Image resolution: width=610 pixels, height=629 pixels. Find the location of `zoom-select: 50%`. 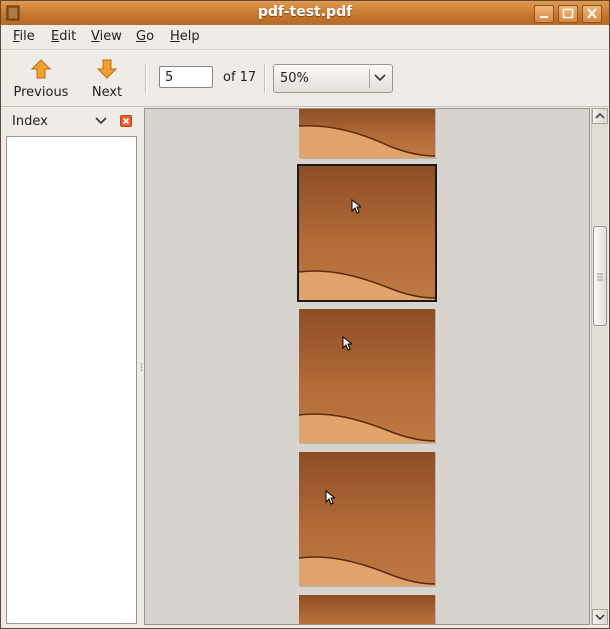

zoom-select: 50% is located at coordinates (333, 78).